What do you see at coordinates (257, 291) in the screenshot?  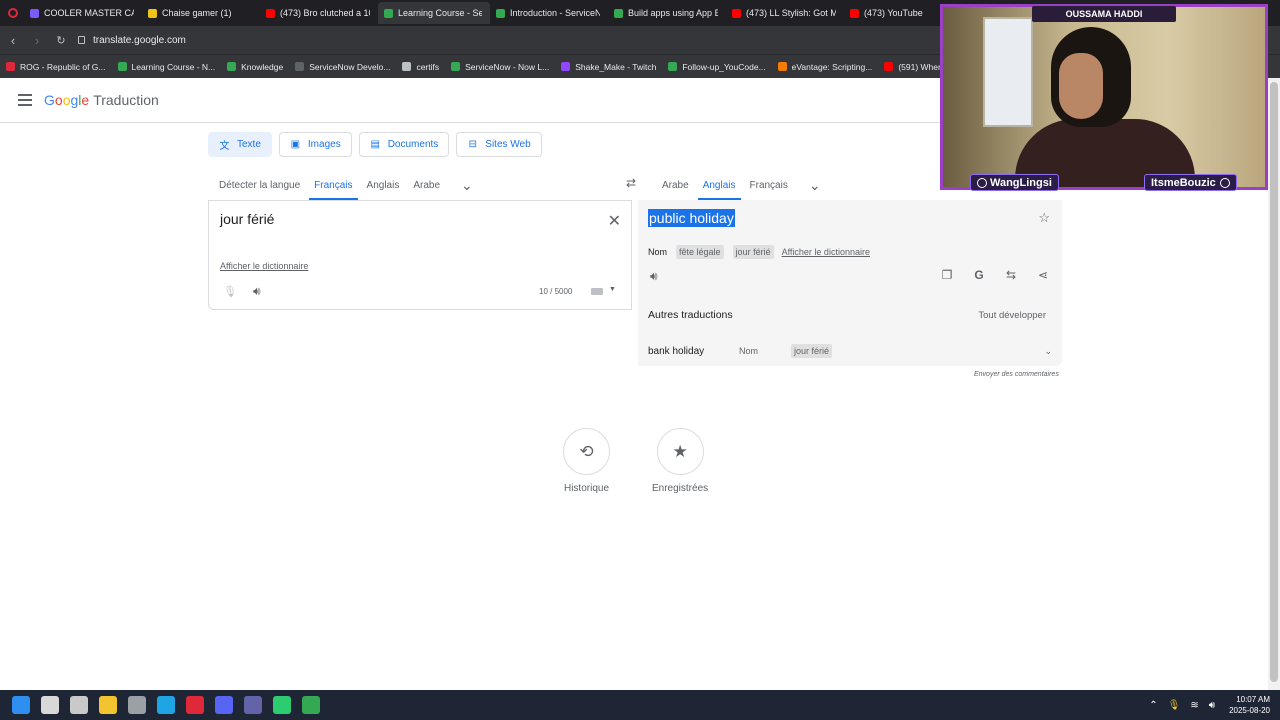 I see `listen-source-icon: 🔊︎` at bounding box center [257, 291].